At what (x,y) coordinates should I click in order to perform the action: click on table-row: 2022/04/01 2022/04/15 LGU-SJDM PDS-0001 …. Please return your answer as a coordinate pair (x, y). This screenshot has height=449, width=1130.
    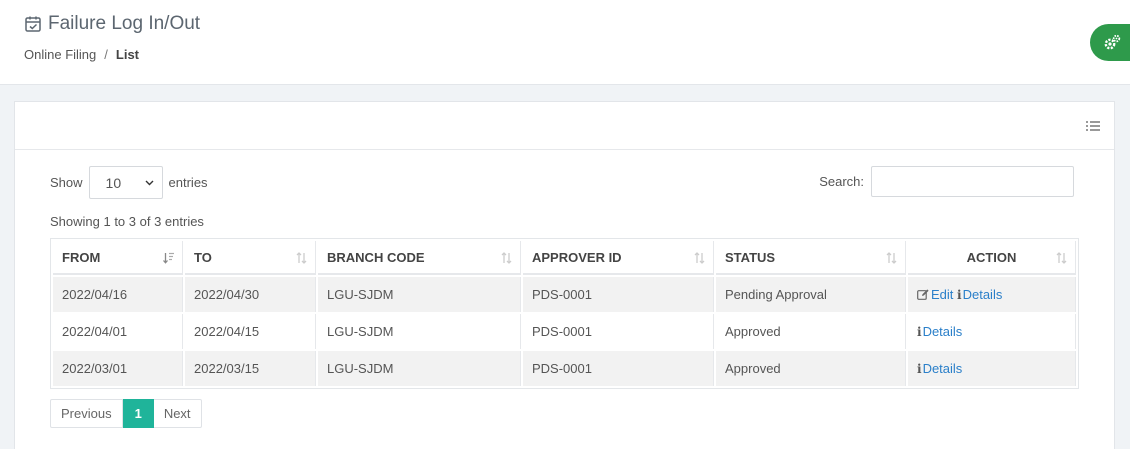
    Looking at the image, I should click on (564, 331).